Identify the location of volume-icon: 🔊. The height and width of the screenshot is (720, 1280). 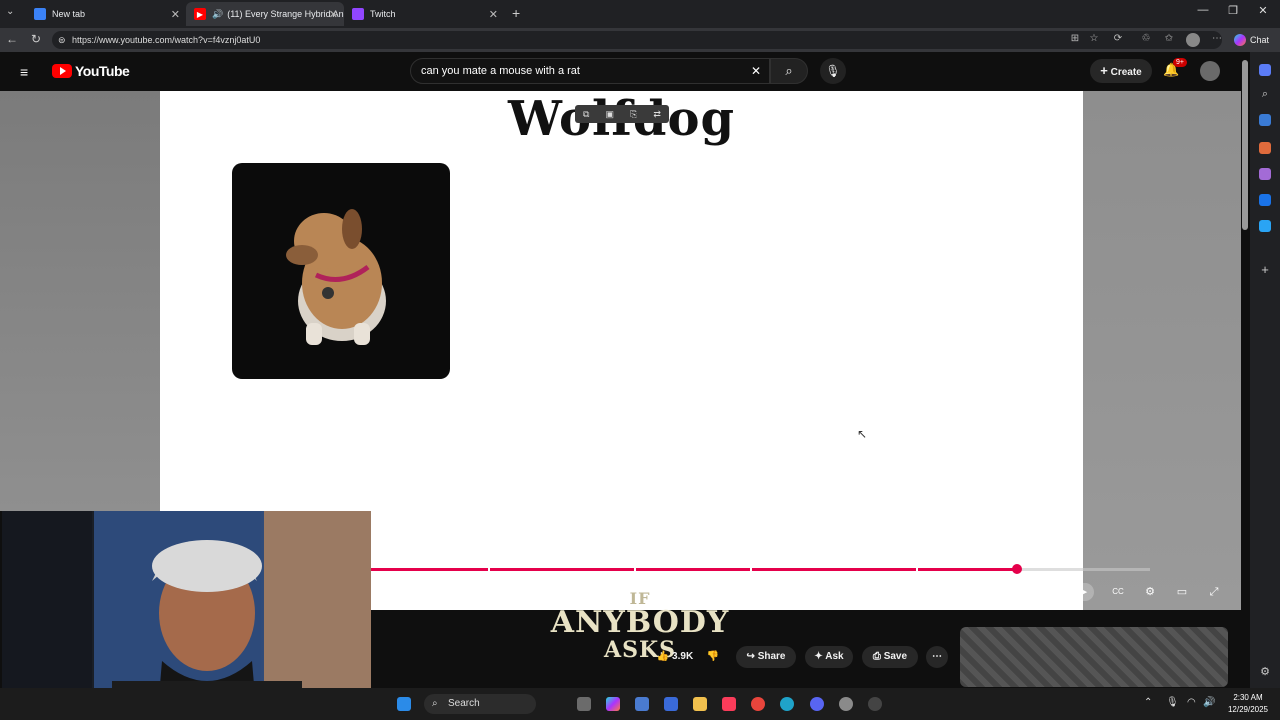
(1209, 702).